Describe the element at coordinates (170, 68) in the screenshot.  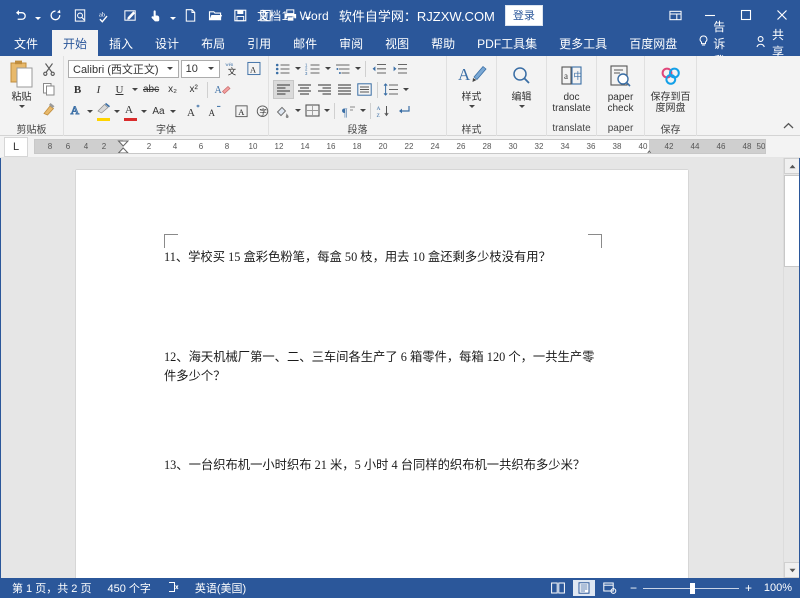
I see `font-name-dropdown-icon` at that location.